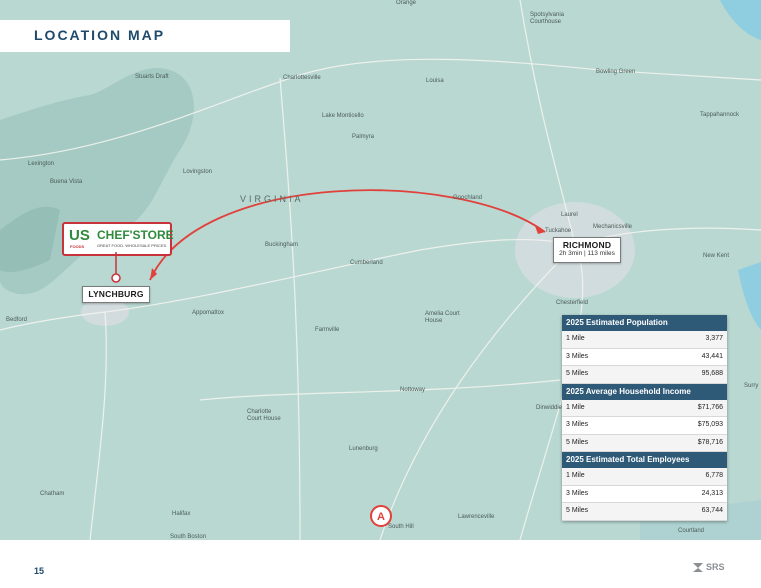 This screenshot has height=588, width=761. Describe the element at coordinates (343, 116) in the screenshot. I see `place-label-lake-monticello: Lake Monticello` at that location.